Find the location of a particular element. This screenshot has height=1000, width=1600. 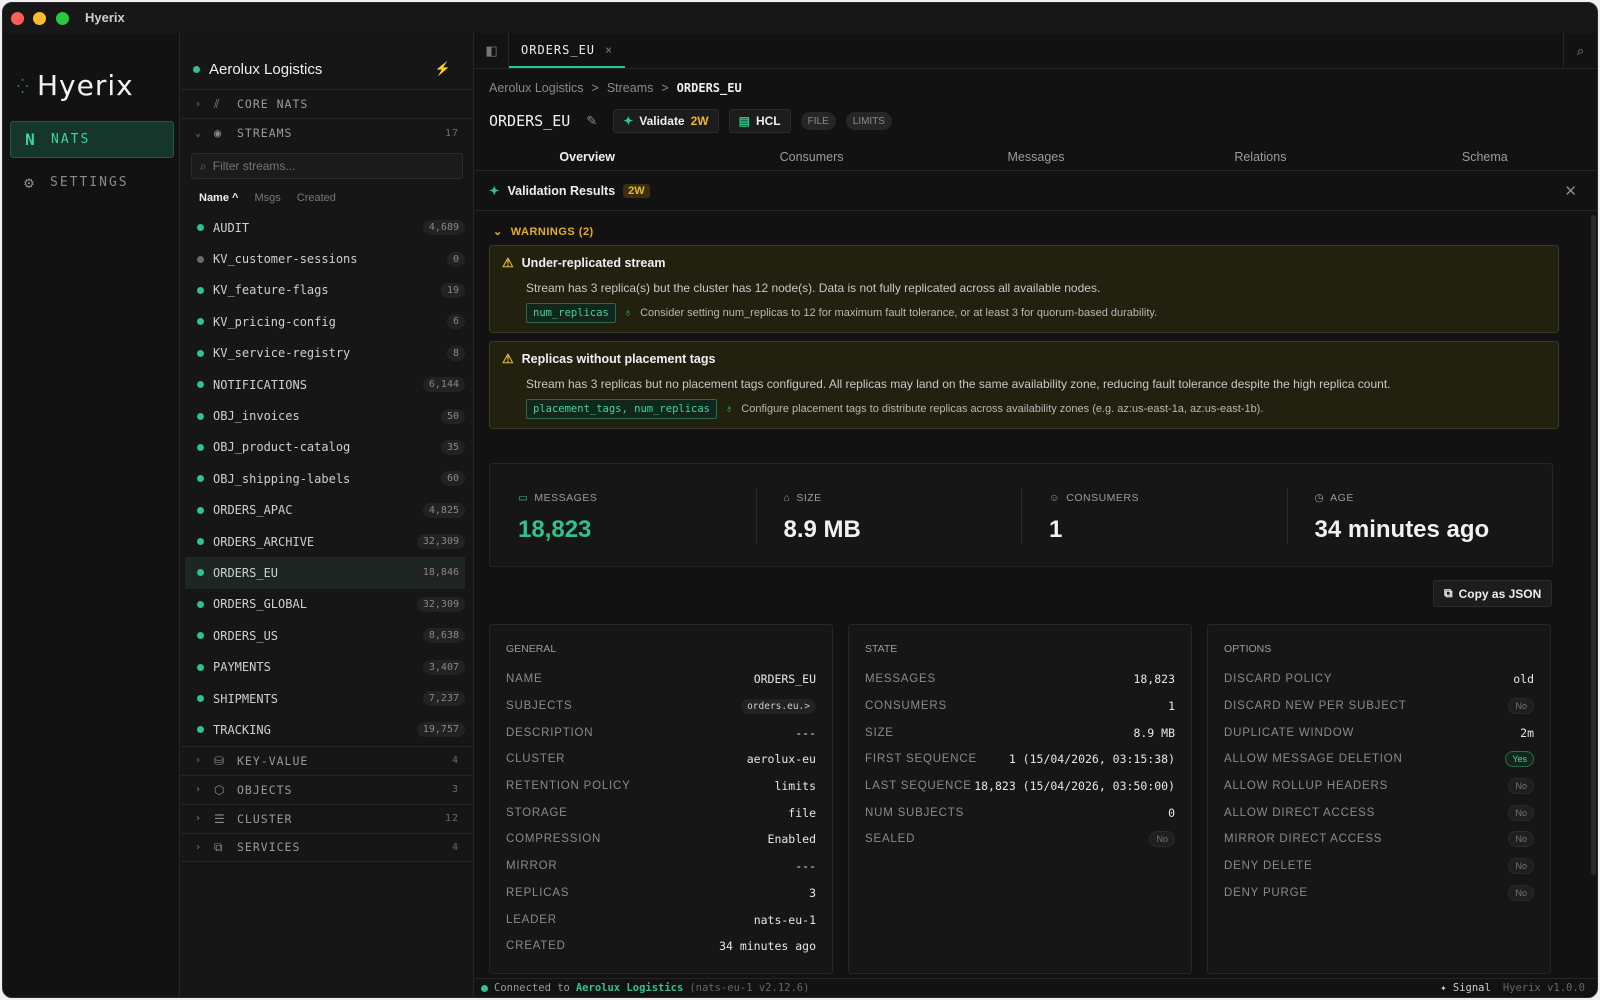

property-key: DENY DELETE is located at coordinates (1268, 866).